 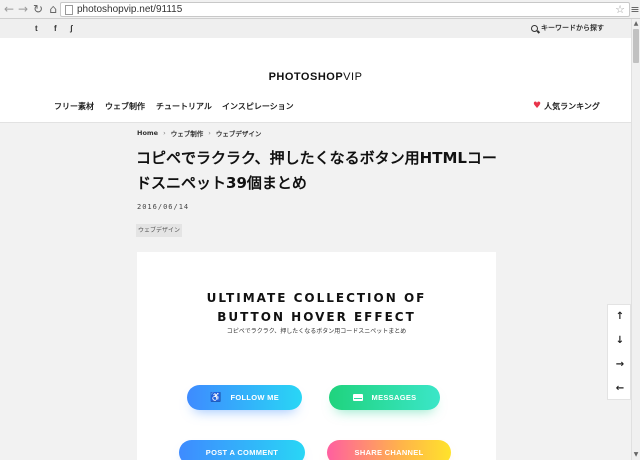 What do you see at coordinates (125, 106) in the screenshot?
I see `nav-web-production: ウェブ制作` at bounding box center [125, 106].